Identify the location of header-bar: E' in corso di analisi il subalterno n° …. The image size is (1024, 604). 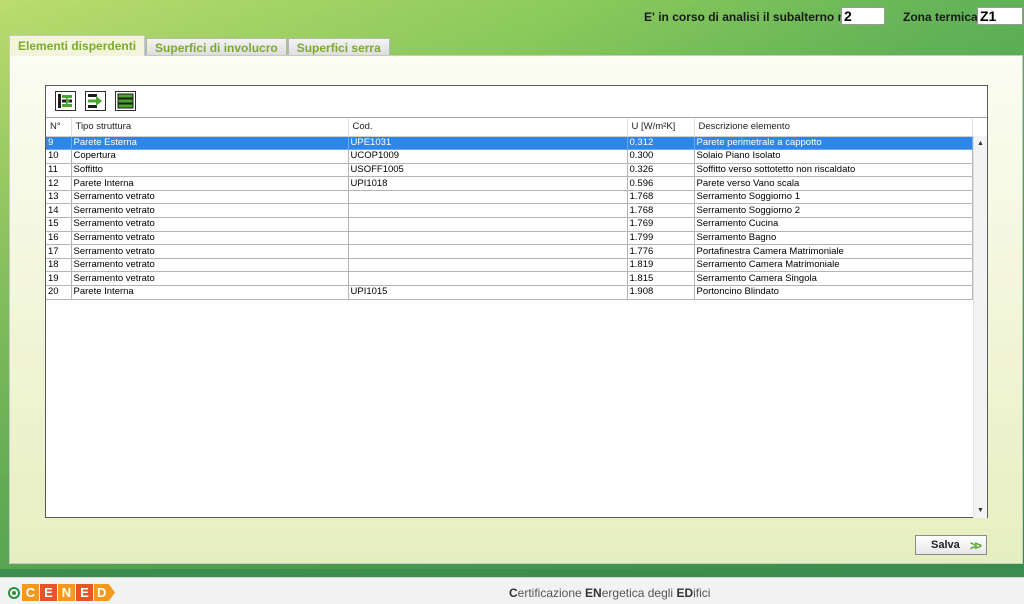
(512, 17).